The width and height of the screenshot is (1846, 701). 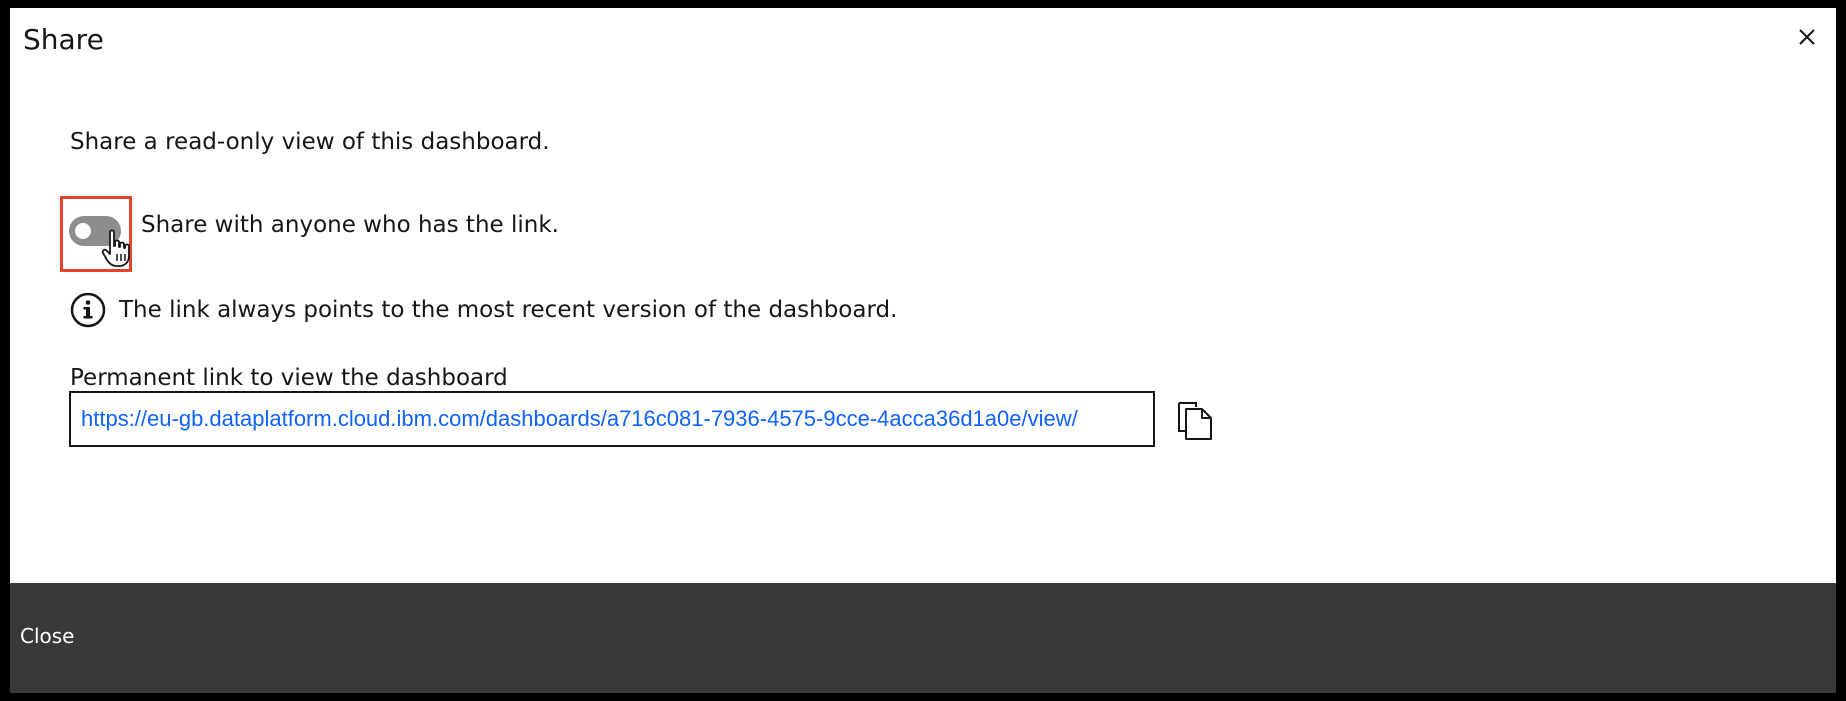 What do you see at coordinates (1195, 421) in the screenshot?
I see `copy-icon` at bounding box center [1195, 421].